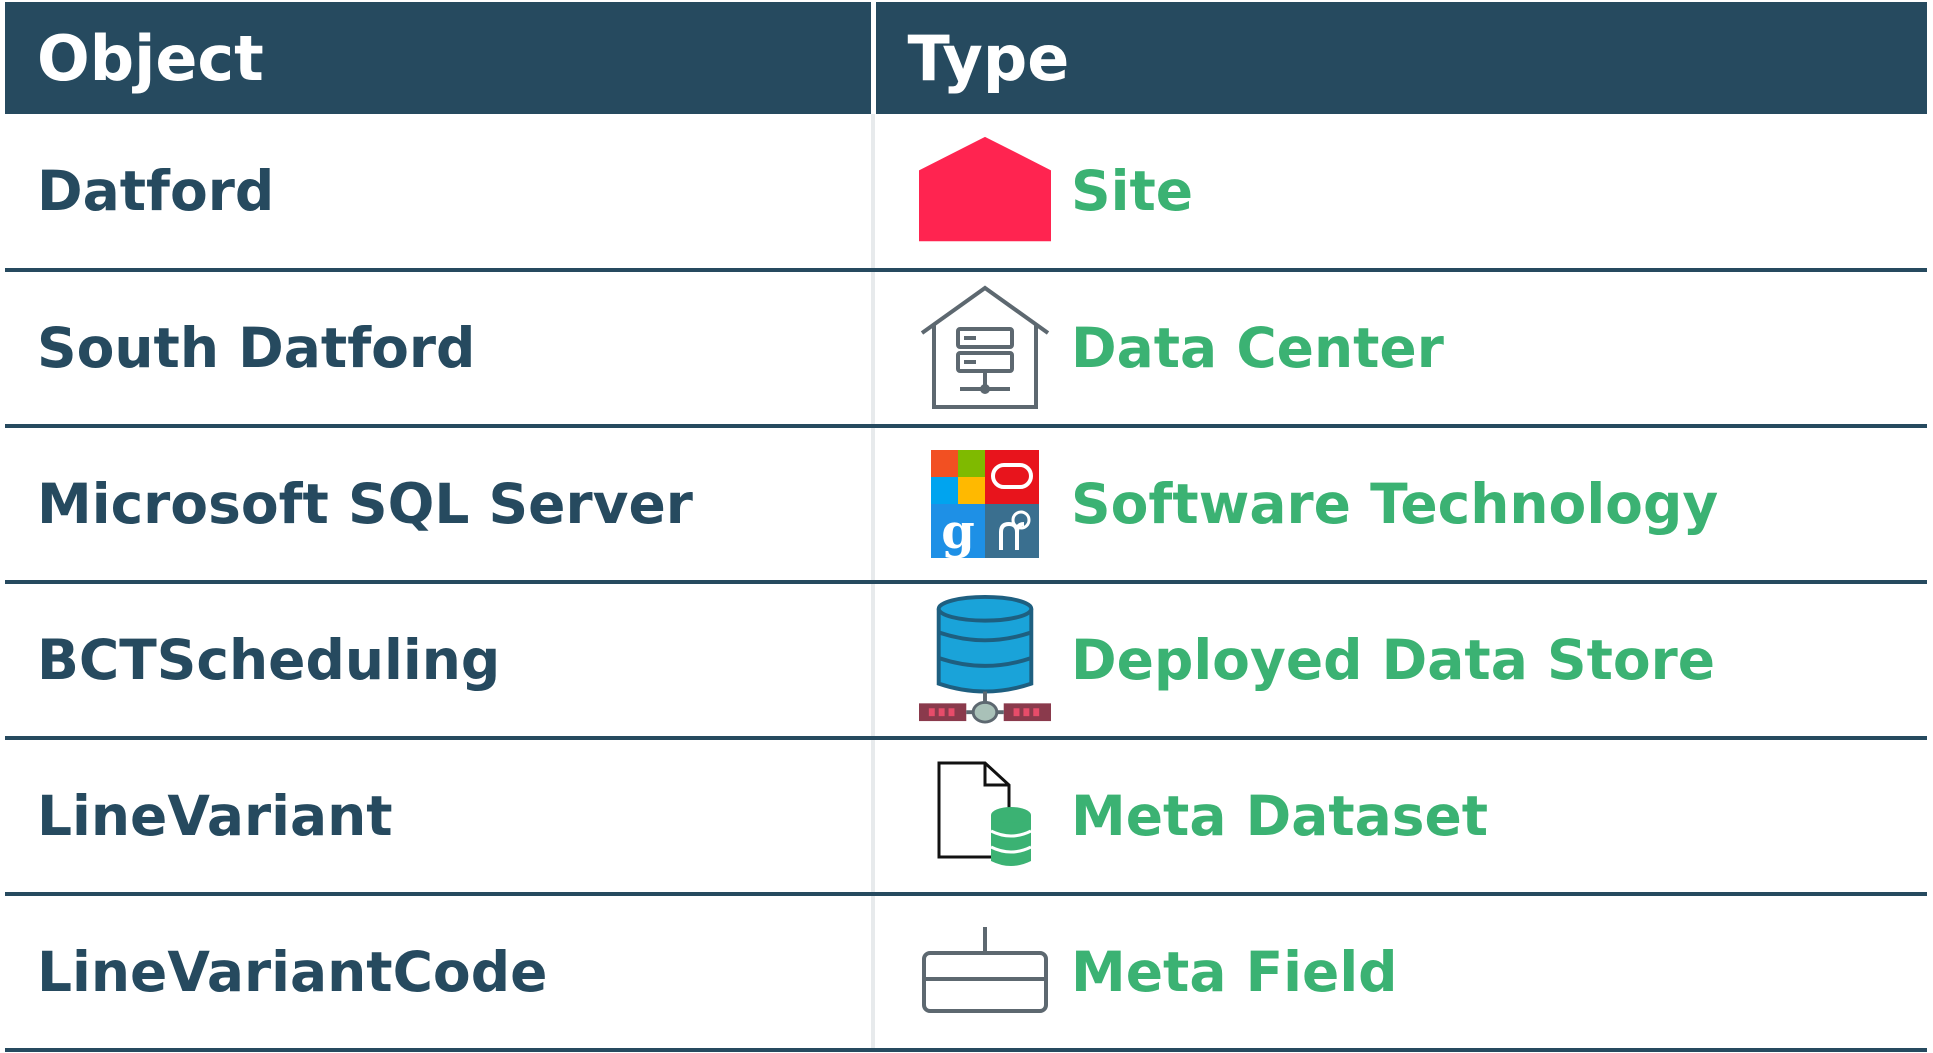 This screenshot has height=1053, width=1933. Describe the element at coordinates (439, 973) in the screenshot. I see `object-name: LineVariantCode` at that location.